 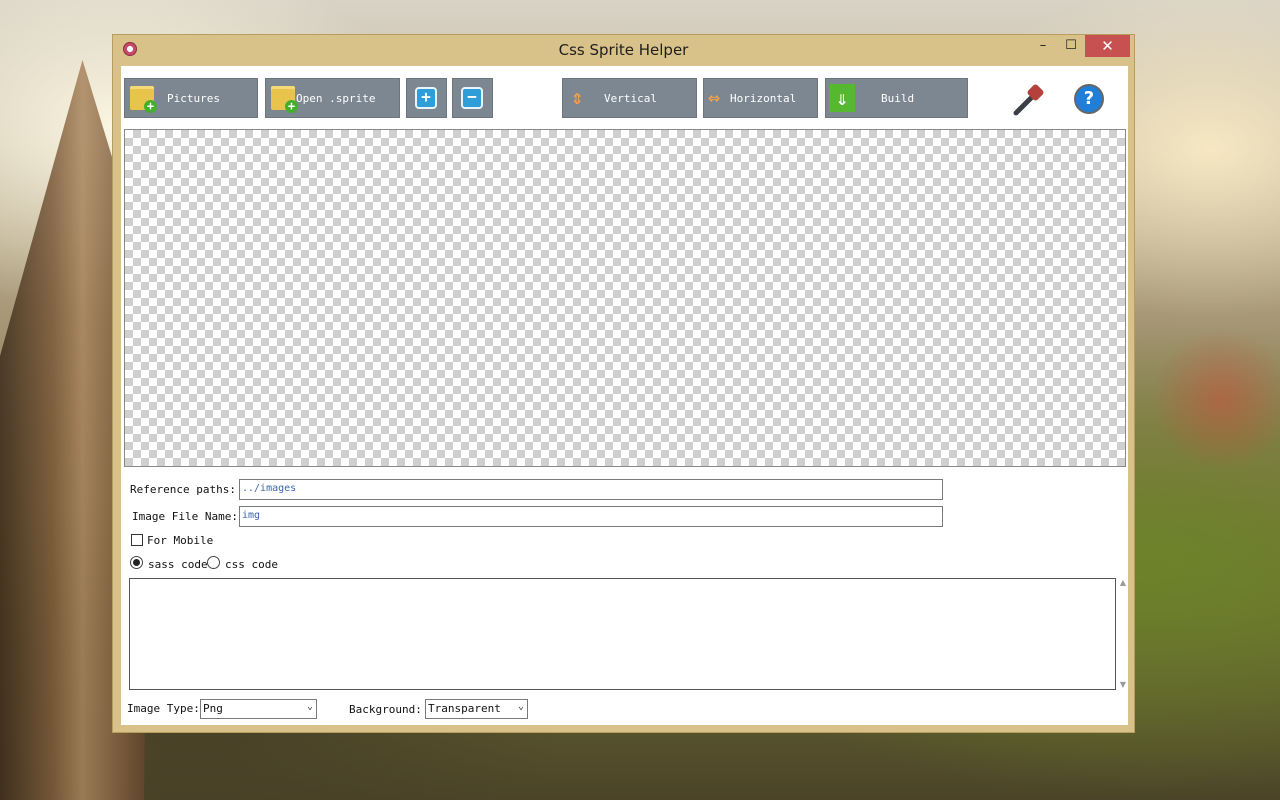 I want to click on image-file-name-label: Image File Name:, so click(x=185, y=516).